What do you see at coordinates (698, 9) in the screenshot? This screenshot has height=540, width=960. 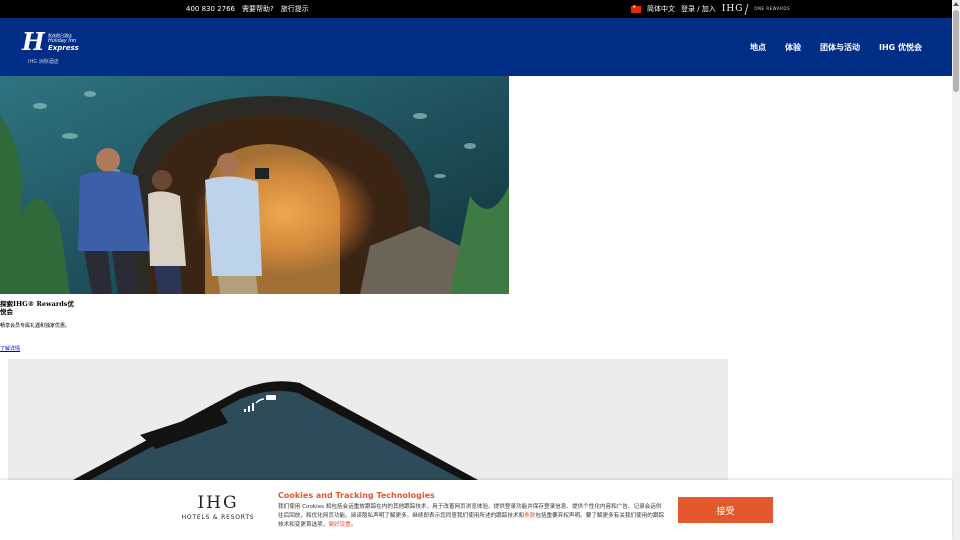 I see `login-join-link: 登录 / 加入` at bounding box center [698, 9].